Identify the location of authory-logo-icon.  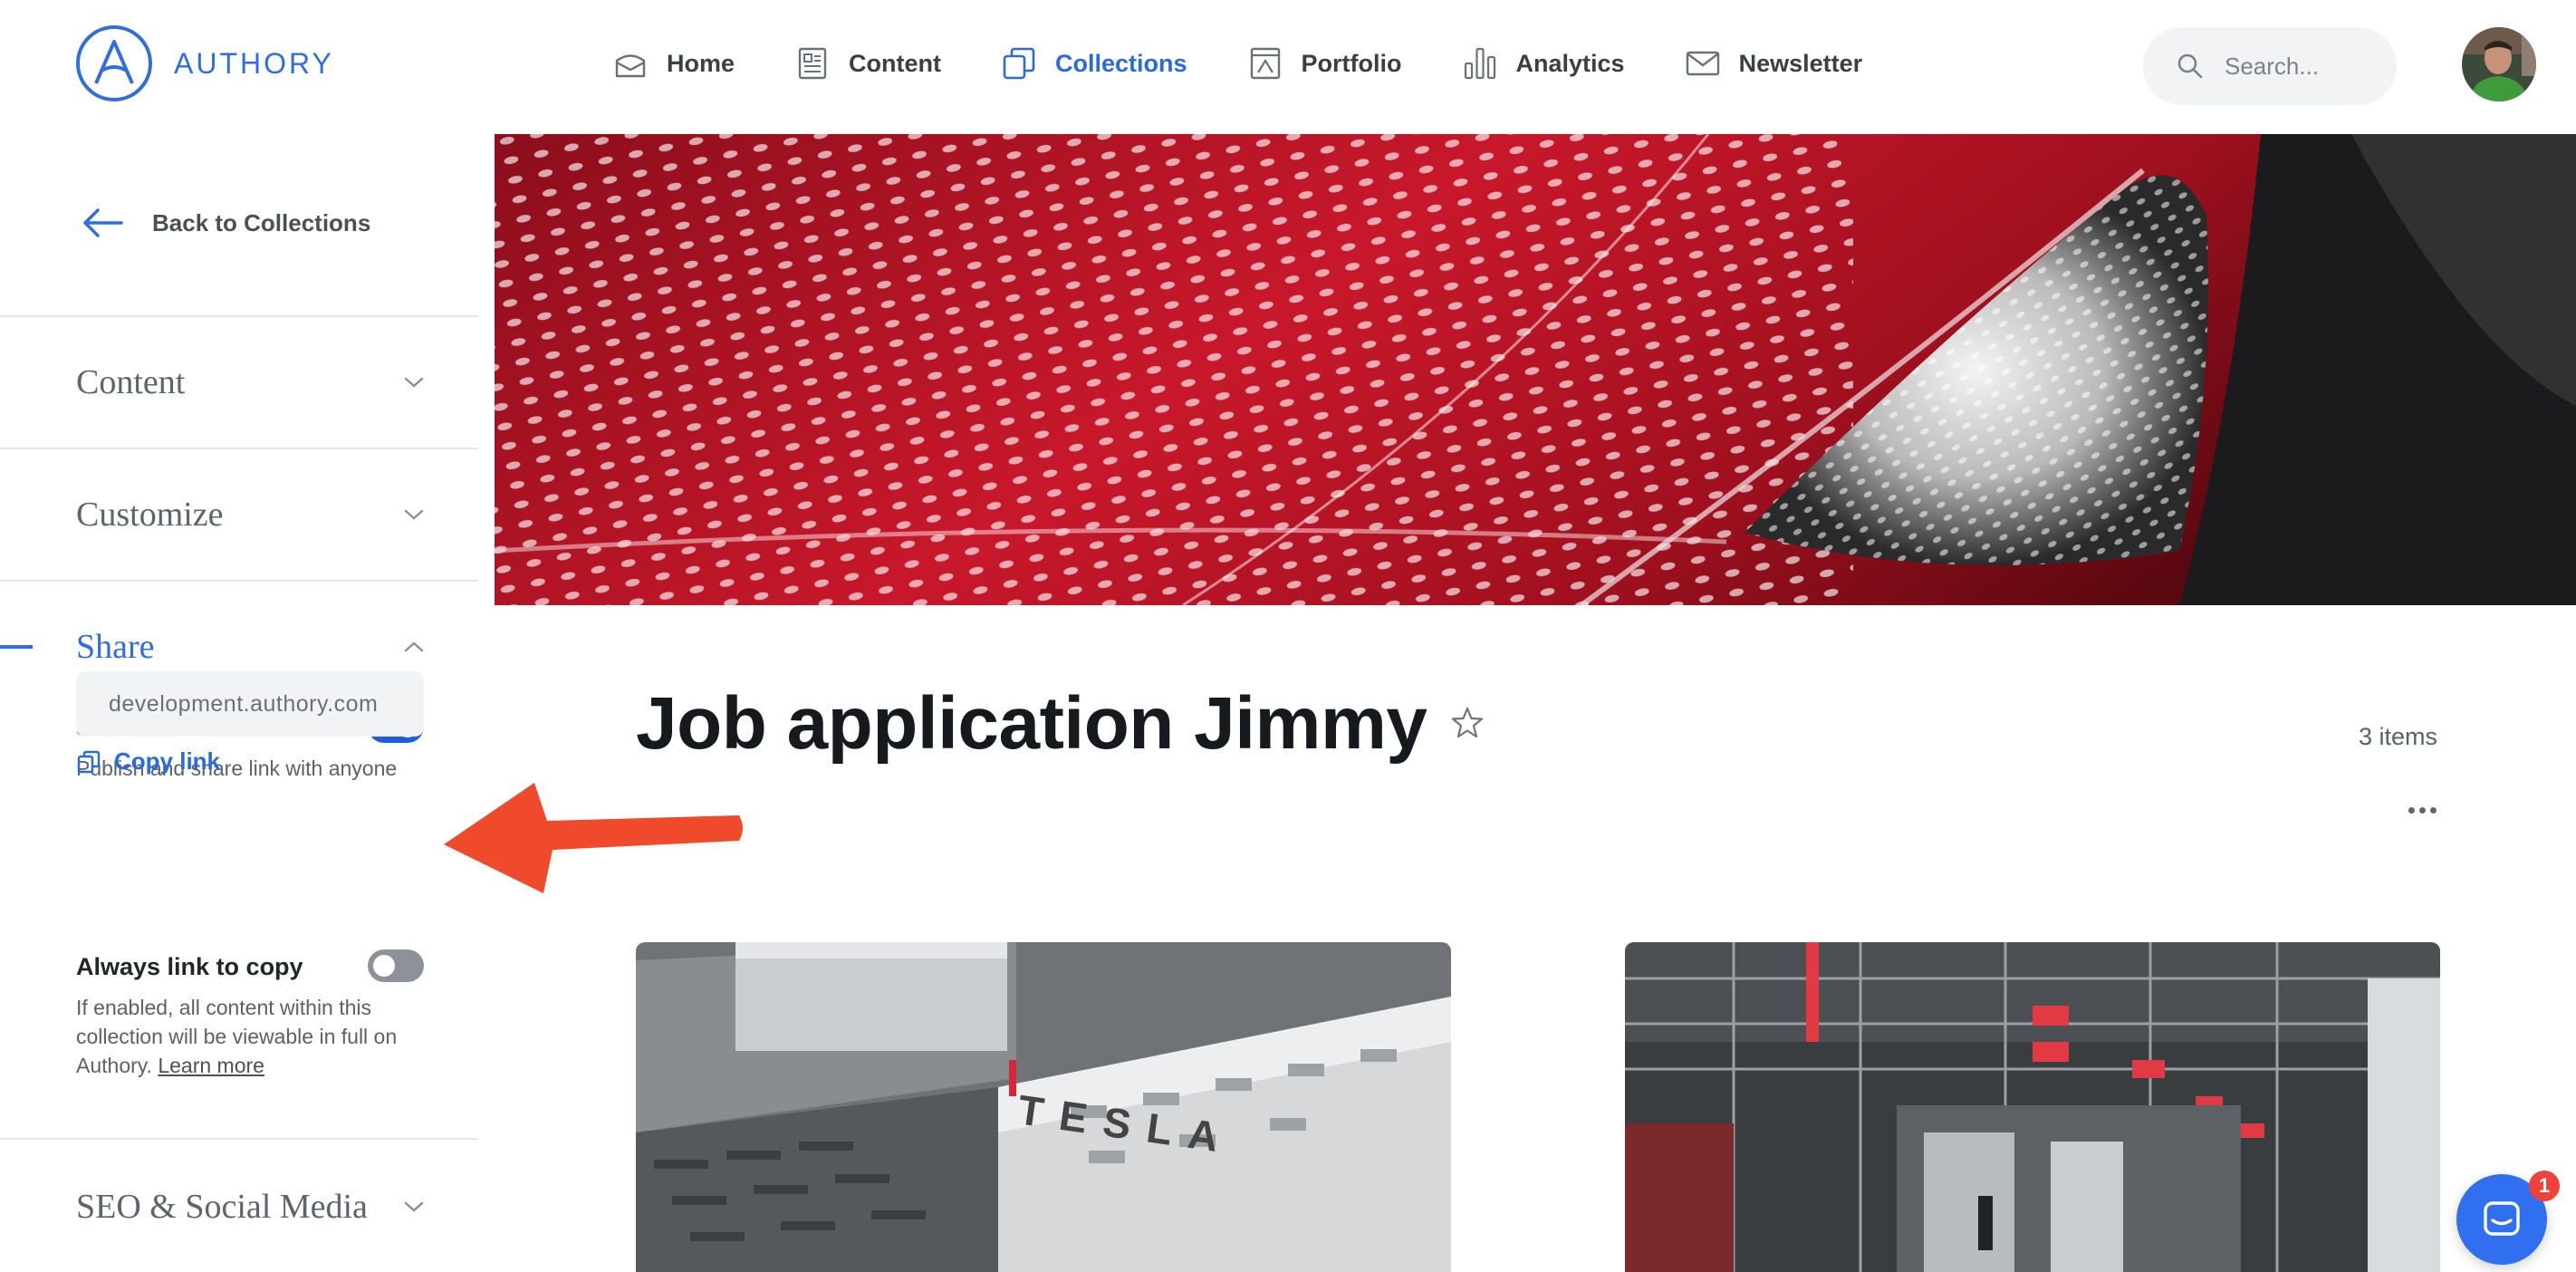
(114, 63).